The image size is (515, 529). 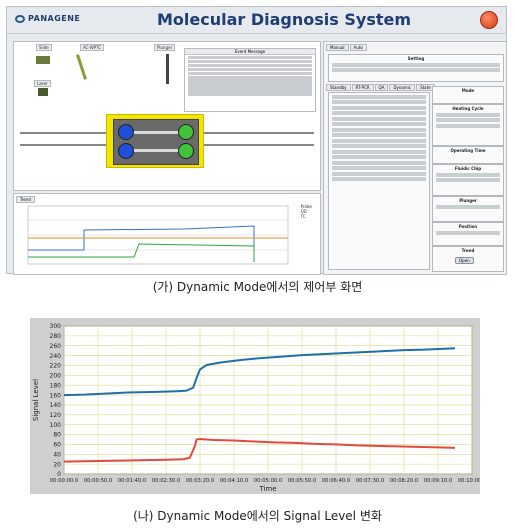 I want to click on chip-well-blue, so click(x=126, y=132).